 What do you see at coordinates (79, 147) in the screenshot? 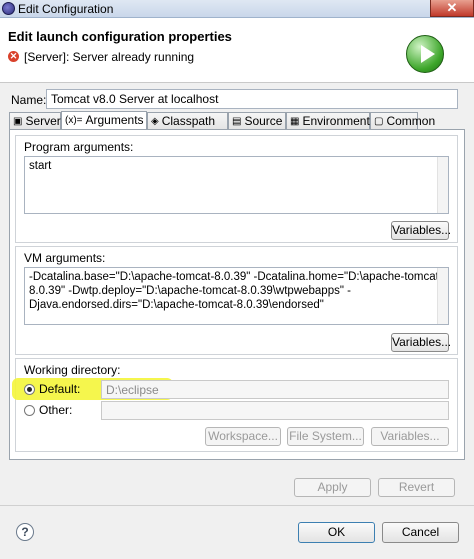
I see `program-arguments-label: Program arguments:` at bounding box center [79, 147].